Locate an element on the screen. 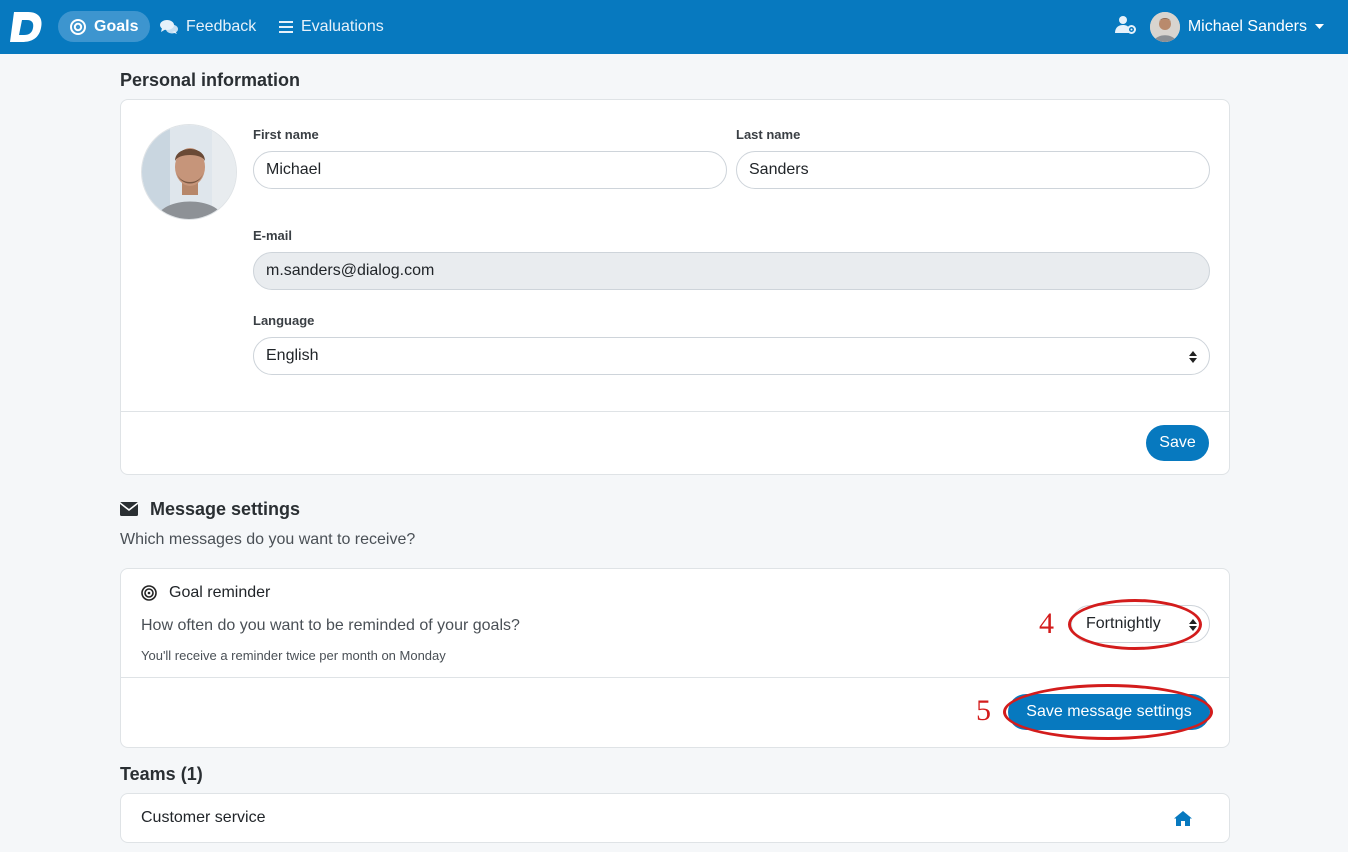  personal-info-title: Personal information is located at coordinates (210, 80).